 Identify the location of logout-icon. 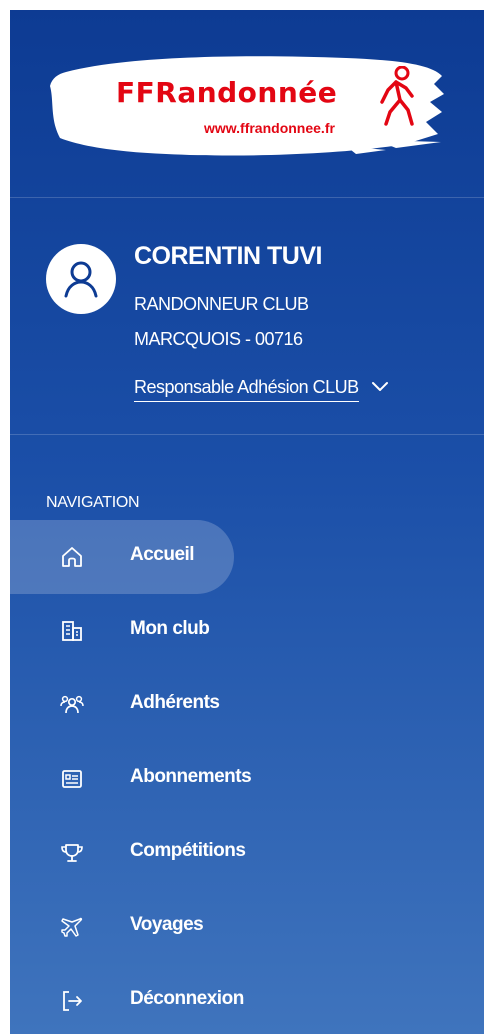
(72, 1001).